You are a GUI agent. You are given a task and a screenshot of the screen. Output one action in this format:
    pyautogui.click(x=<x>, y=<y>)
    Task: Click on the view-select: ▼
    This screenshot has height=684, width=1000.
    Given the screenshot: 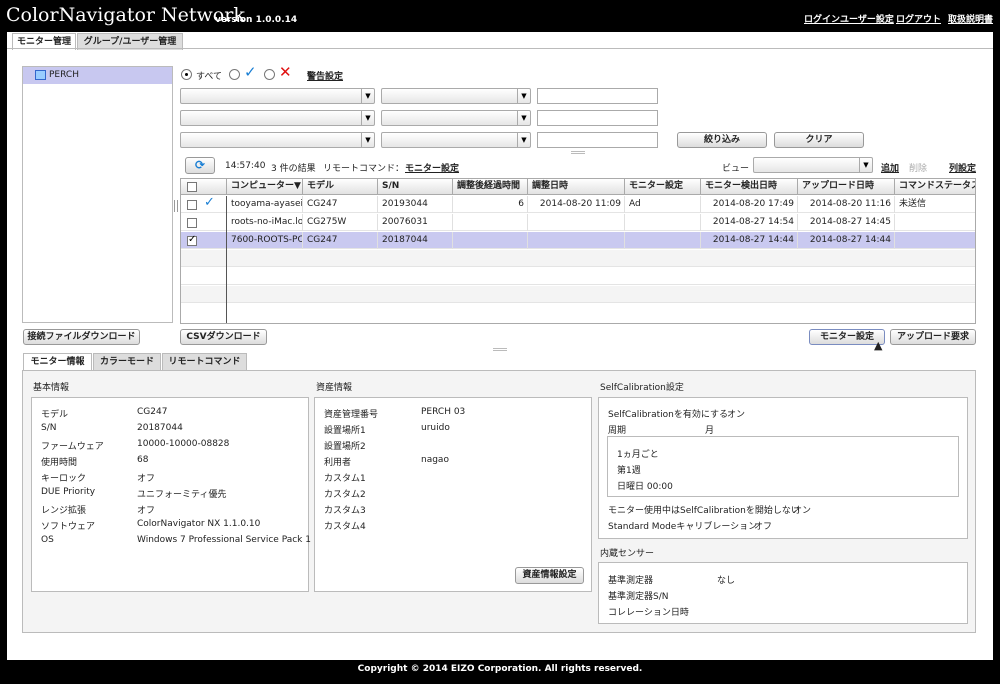 What is the action you would take?
    pyautogui.click(x=813, y=165)
    